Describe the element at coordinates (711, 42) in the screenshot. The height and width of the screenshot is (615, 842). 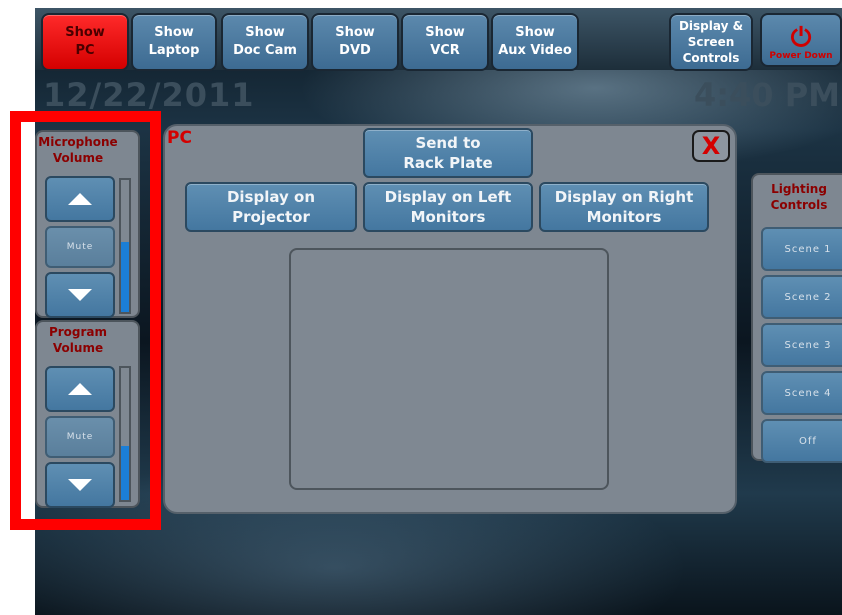
I see `display-screen-controls-button: Display & Screen Controls` at that location.